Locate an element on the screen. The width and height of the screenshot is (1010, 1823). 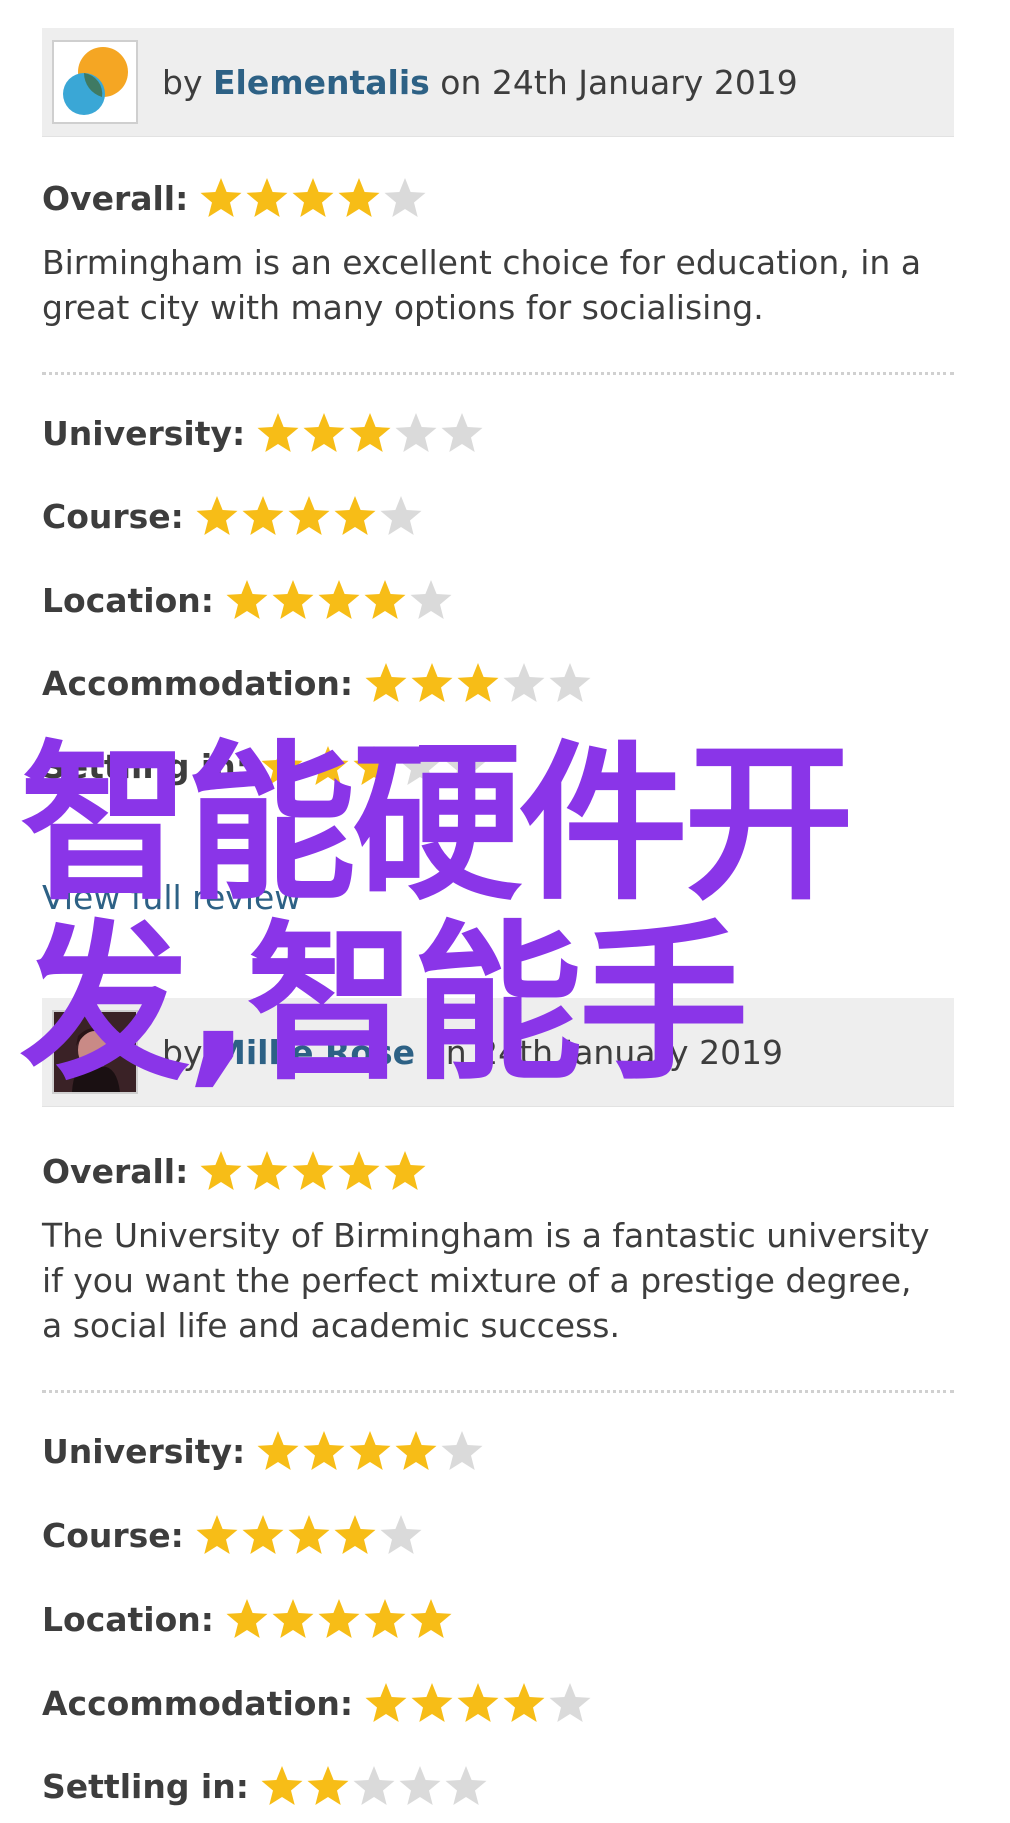
review-header: by Elementalis on 24th January 2019 is located at coordinates (498, 82).